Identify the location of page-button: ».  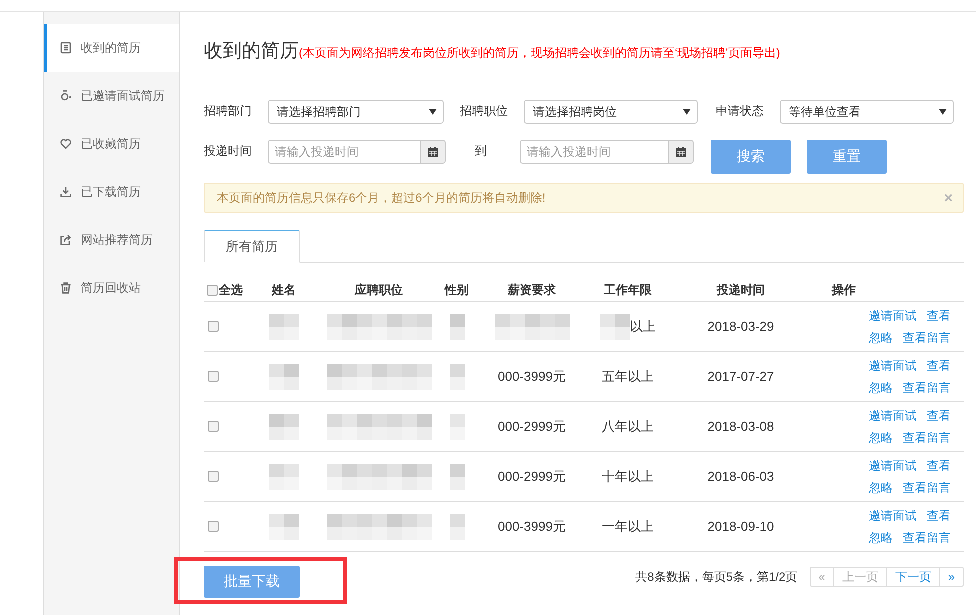
(951, 577).